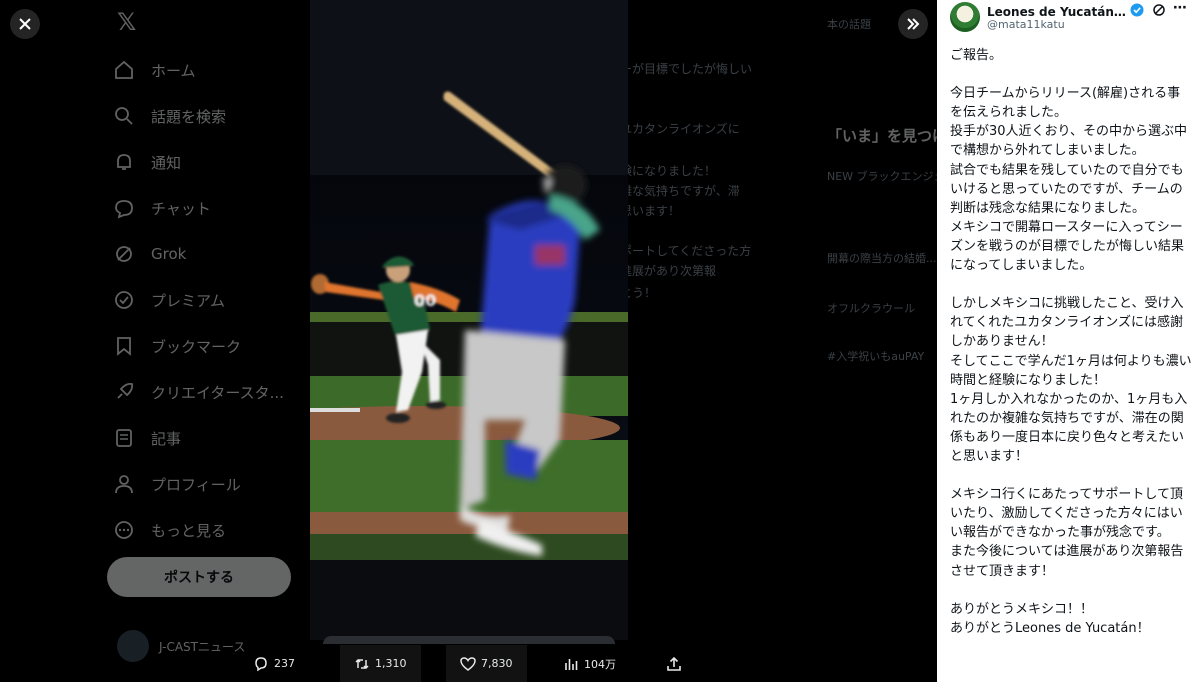 The width and height of the screenshot is (1200, 682). What do you see at coordinates (469, 640) in the screenshot?
I see `media-tray` at bounding box center [469, 640].